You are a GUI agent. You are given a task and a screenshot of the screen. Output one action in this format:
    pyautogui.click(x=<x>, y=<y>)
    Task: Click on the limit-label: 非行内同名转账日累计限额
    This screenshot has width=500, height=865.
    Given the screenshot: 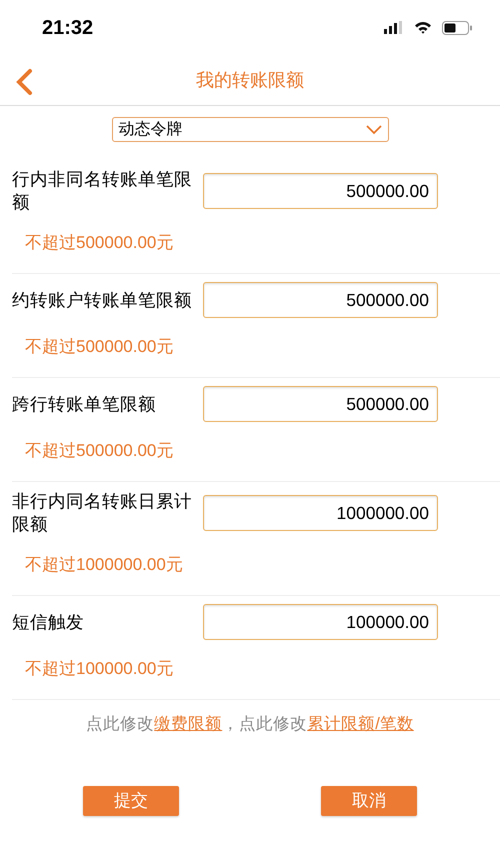 What is the action you would take?
    pyautogui.click(x=102, y=513)
    